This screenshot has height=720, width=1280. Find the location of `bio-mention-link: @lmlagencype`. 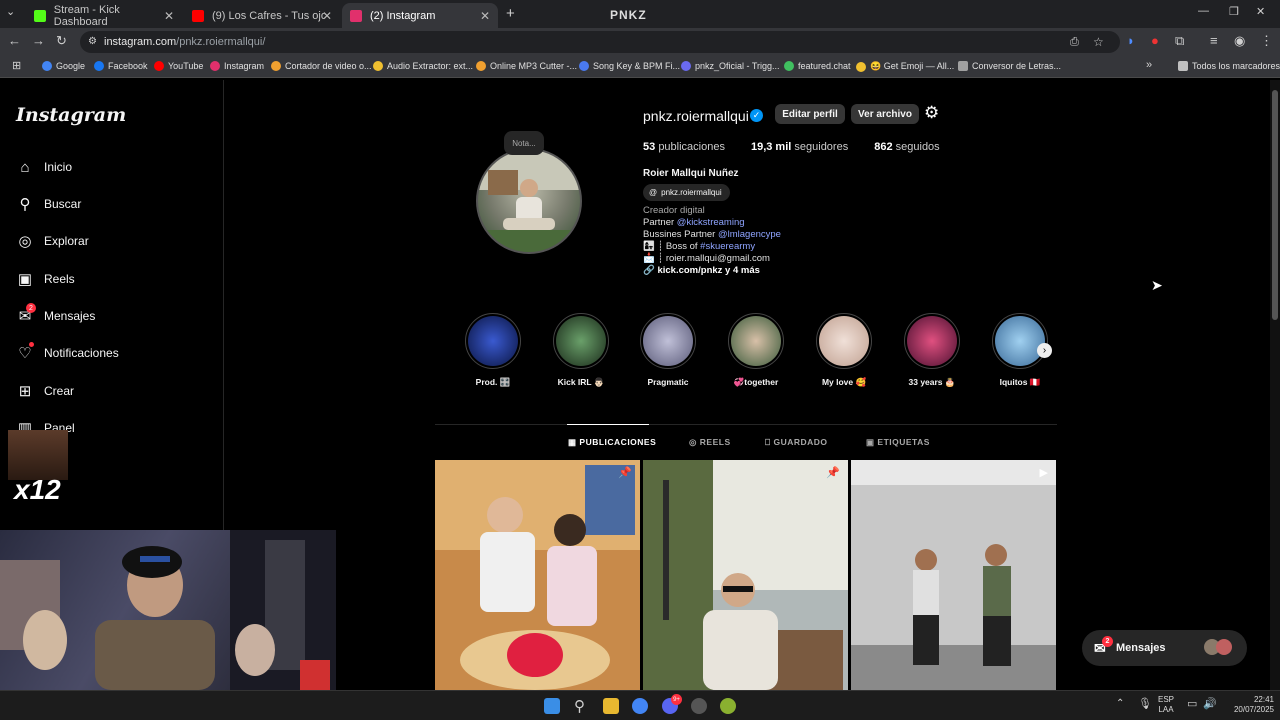

bio-mention-link: @lmlagencype is located at coordinates (749, 234).